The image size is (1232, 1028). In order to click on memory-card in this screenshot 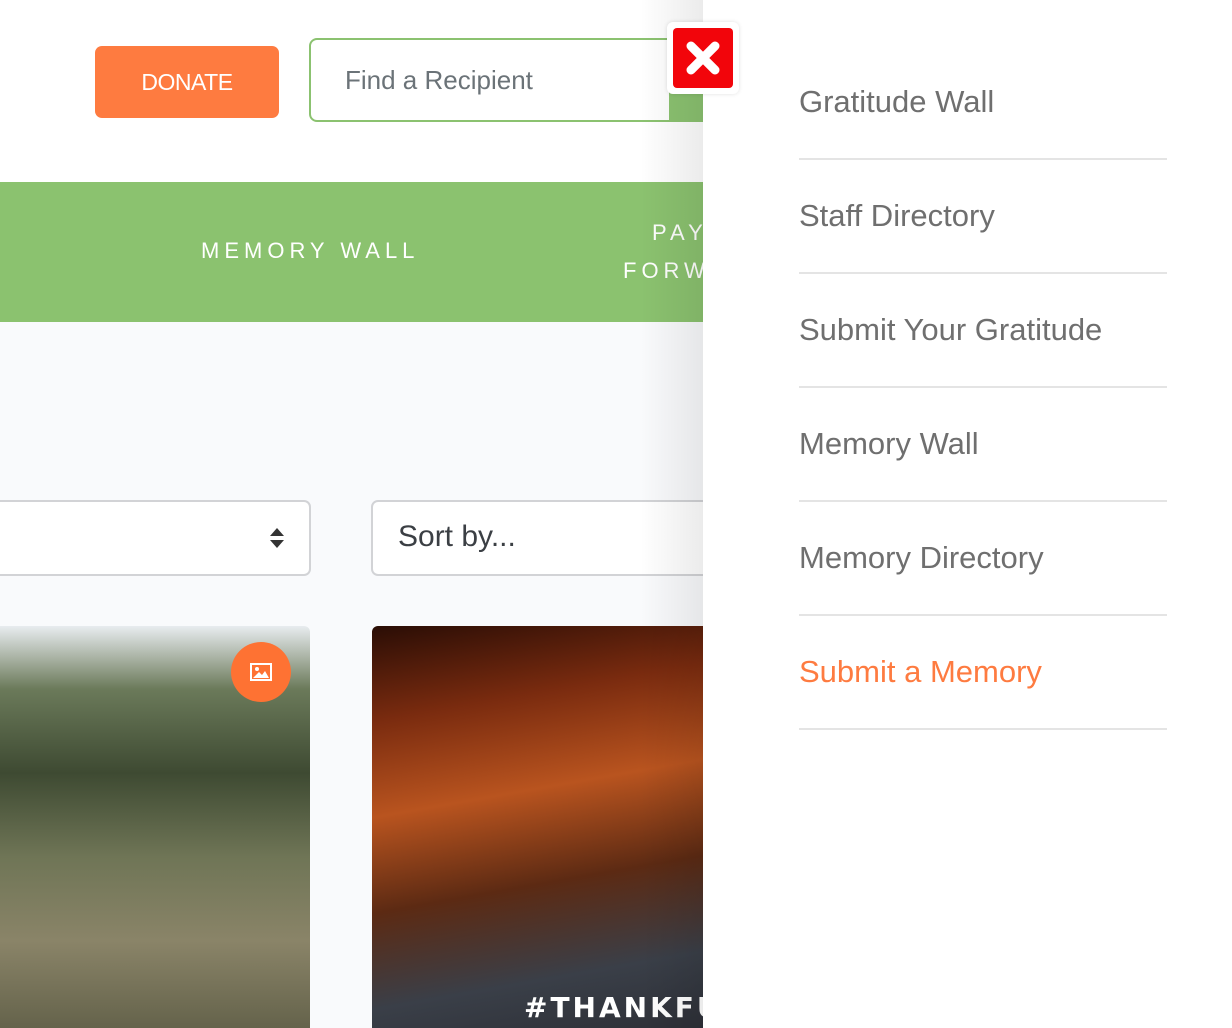, I will do `click(155, 827)`.